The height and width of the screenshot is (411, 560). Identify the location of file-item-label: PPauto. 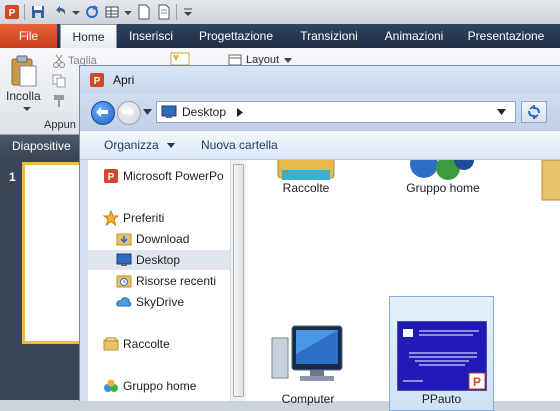
(441, 399).